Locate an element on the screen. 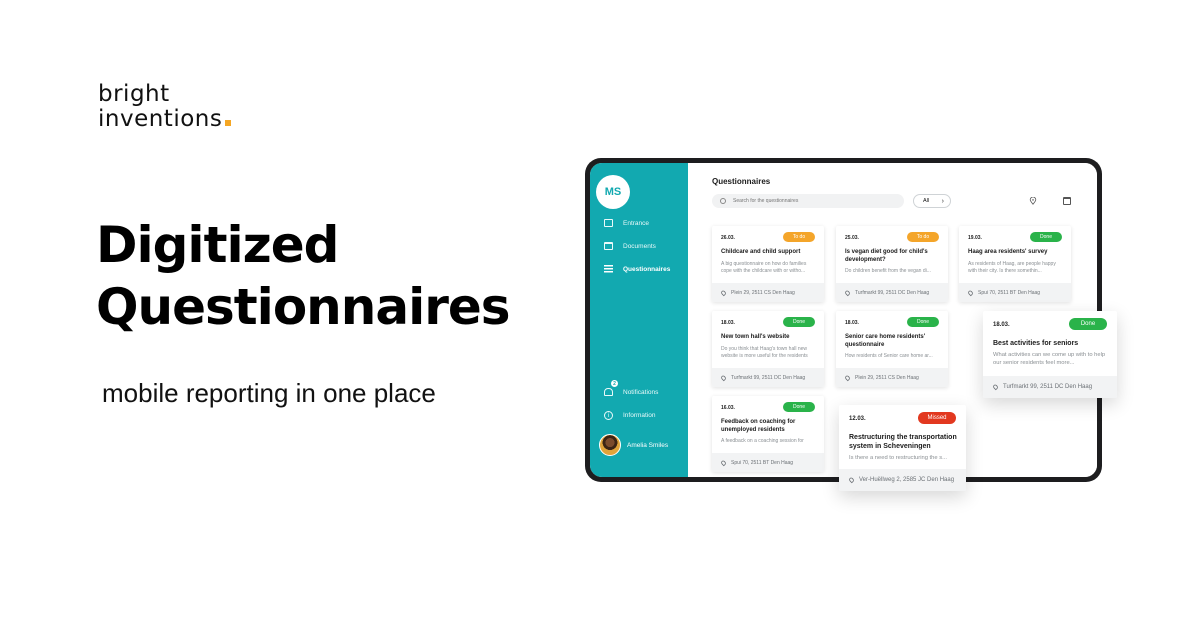 The height and width of the screenshot is (630, 1200). user-name: Amelia Smiles is located at coordinates (648, 445).